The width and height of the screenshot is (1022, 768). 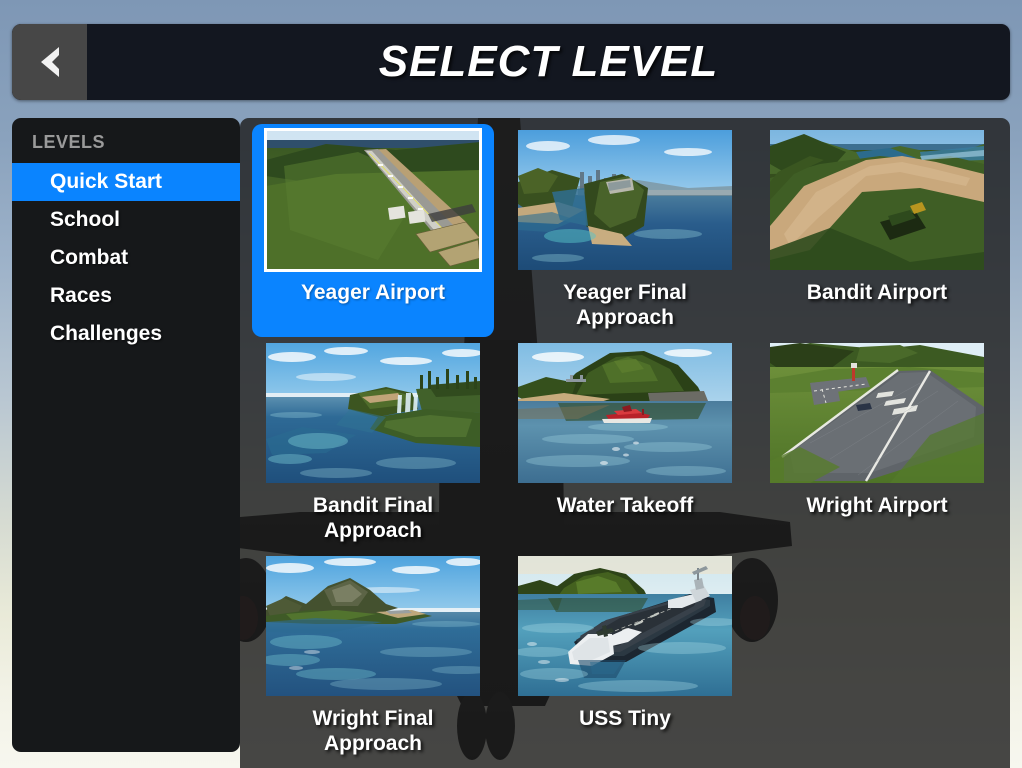 I want to click on level-card-wright-final-approach: Wright Final Approach, so click(x=373, y=656).